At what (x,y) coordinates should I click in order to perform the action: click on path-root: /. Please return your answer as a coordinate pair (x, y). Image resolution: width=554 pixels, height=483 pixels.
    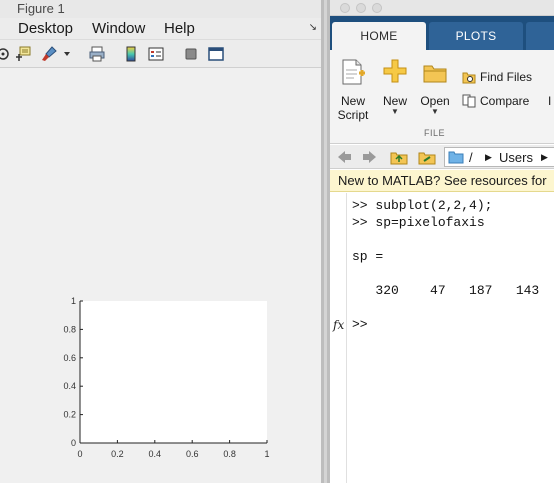
    Looking at the image, I should click on (471, 157).